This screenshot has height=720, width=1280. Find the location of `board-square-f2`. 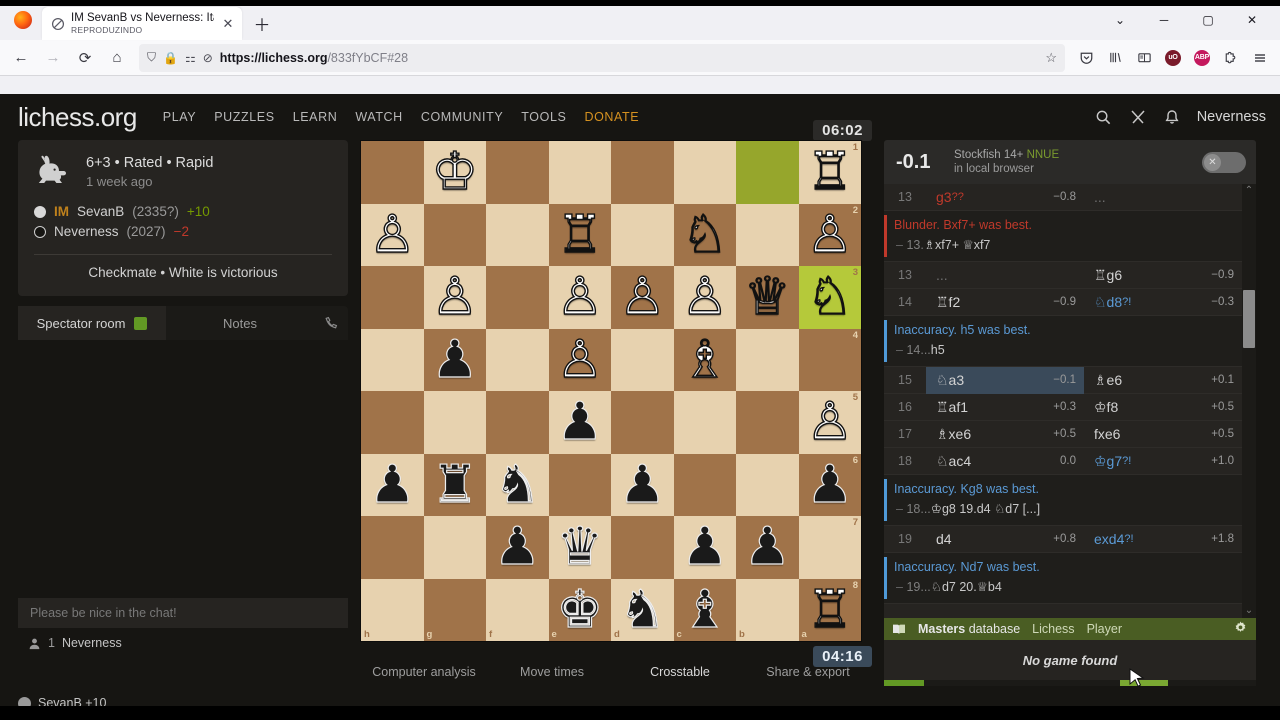

board-square-f2 is located at coordinates (517, 234).